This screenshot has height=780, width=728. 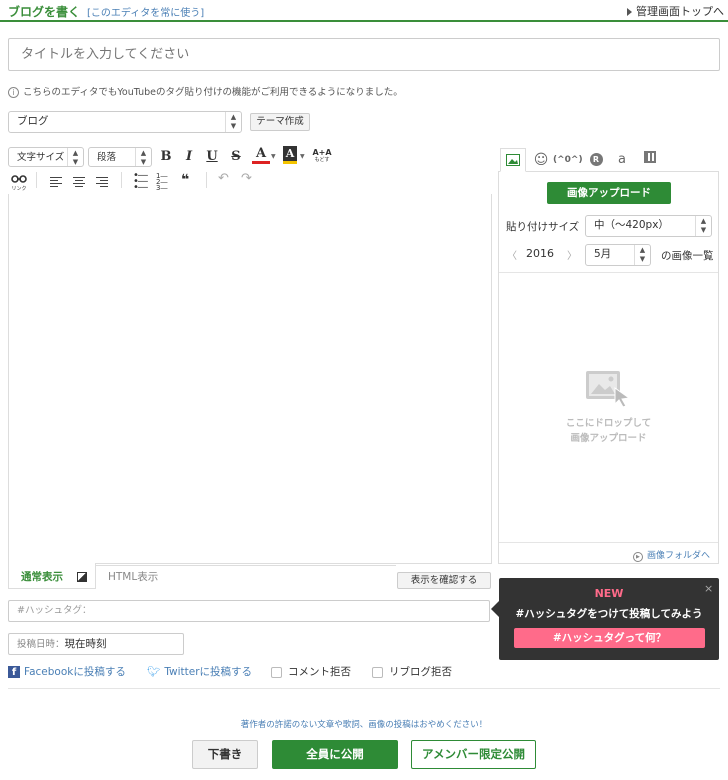 I want to click on format-reset-button: A+A もどす, so click(x=322, y=156).